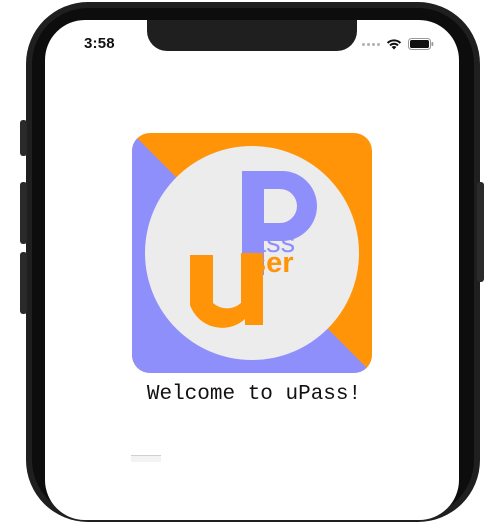  I want to click on wifi-icon, so click(394, 44).